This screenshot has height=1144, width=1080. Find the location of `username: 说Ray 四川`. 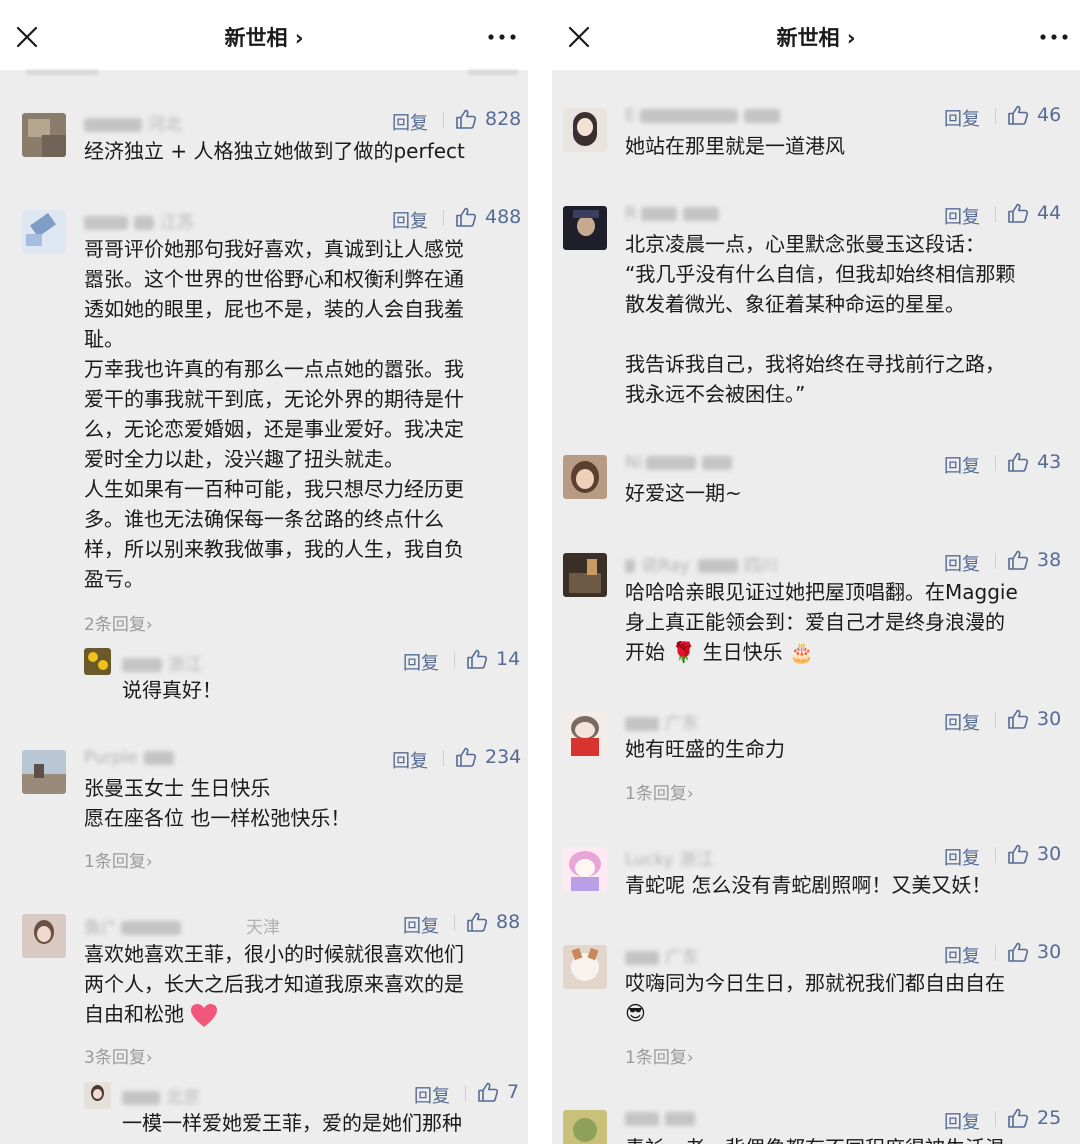

username: 说Ray 四川 is located at coordinates (701, 563).